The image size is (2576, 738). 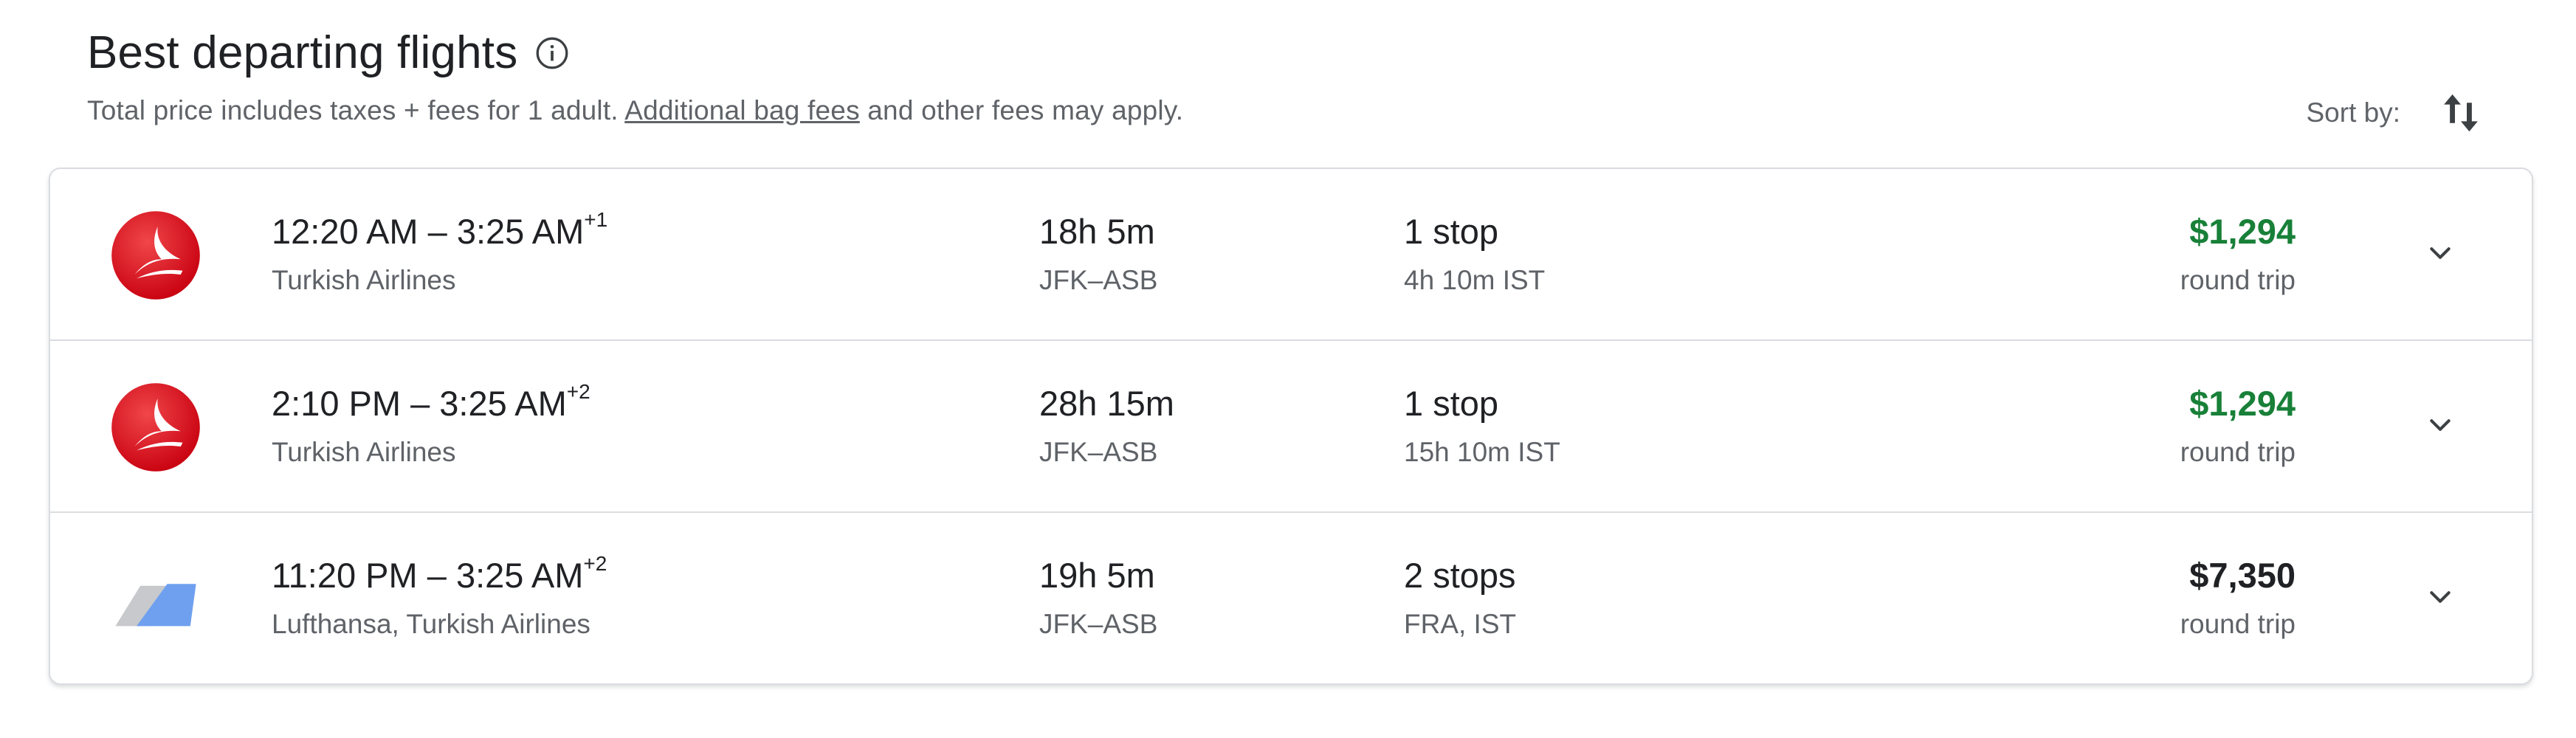 I want to click on sort-label: Sort by:, so click(x=2353, y=112).